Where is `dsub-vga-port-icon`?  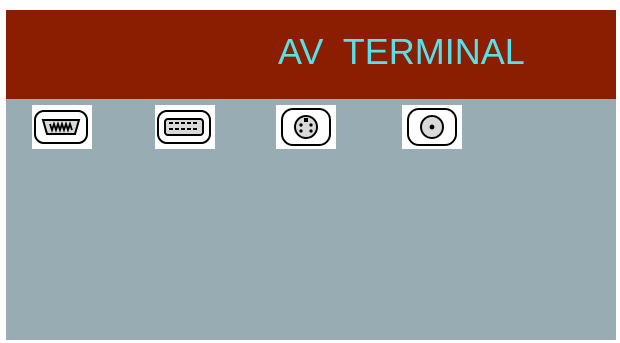
dsub-vga-port-icon is located at coordinates (61, 127).